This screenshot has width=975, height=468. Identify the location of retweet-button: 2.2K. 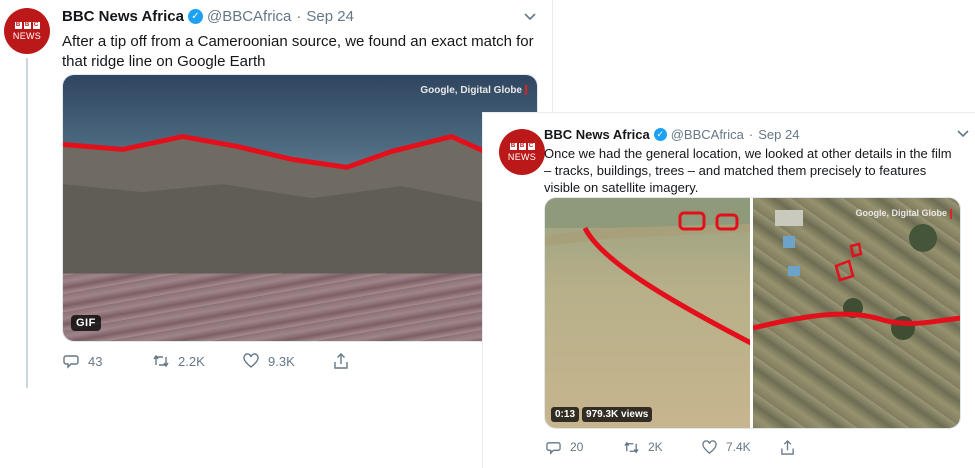
(197, 361).